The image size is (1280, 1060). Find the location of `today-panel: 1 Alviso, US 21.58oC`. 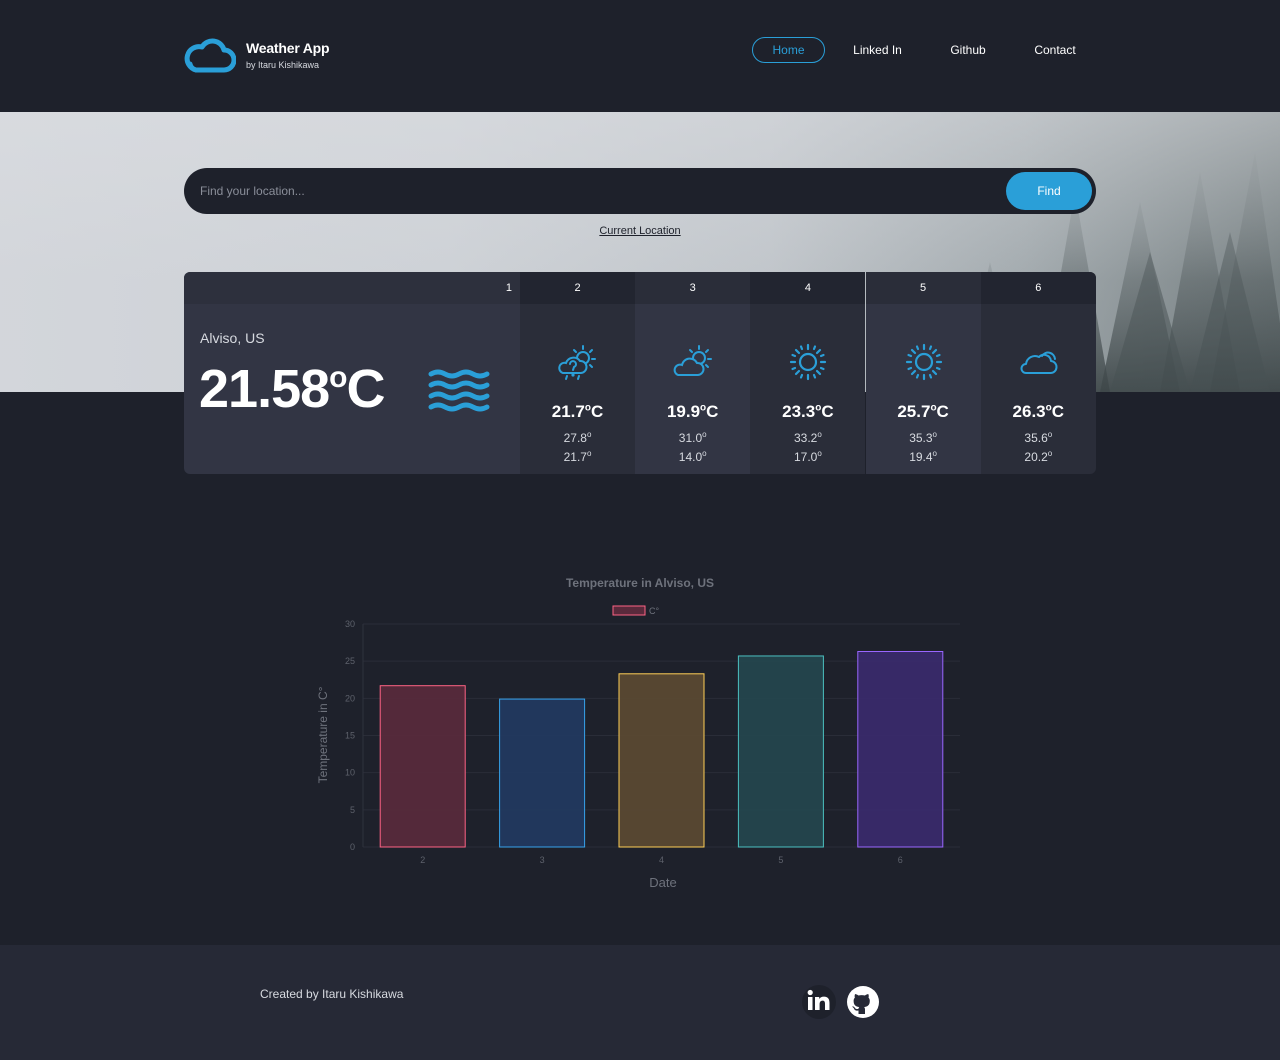

today-panel: 1 Alviso, US 21.58oC is located at coordinates (352, 373).